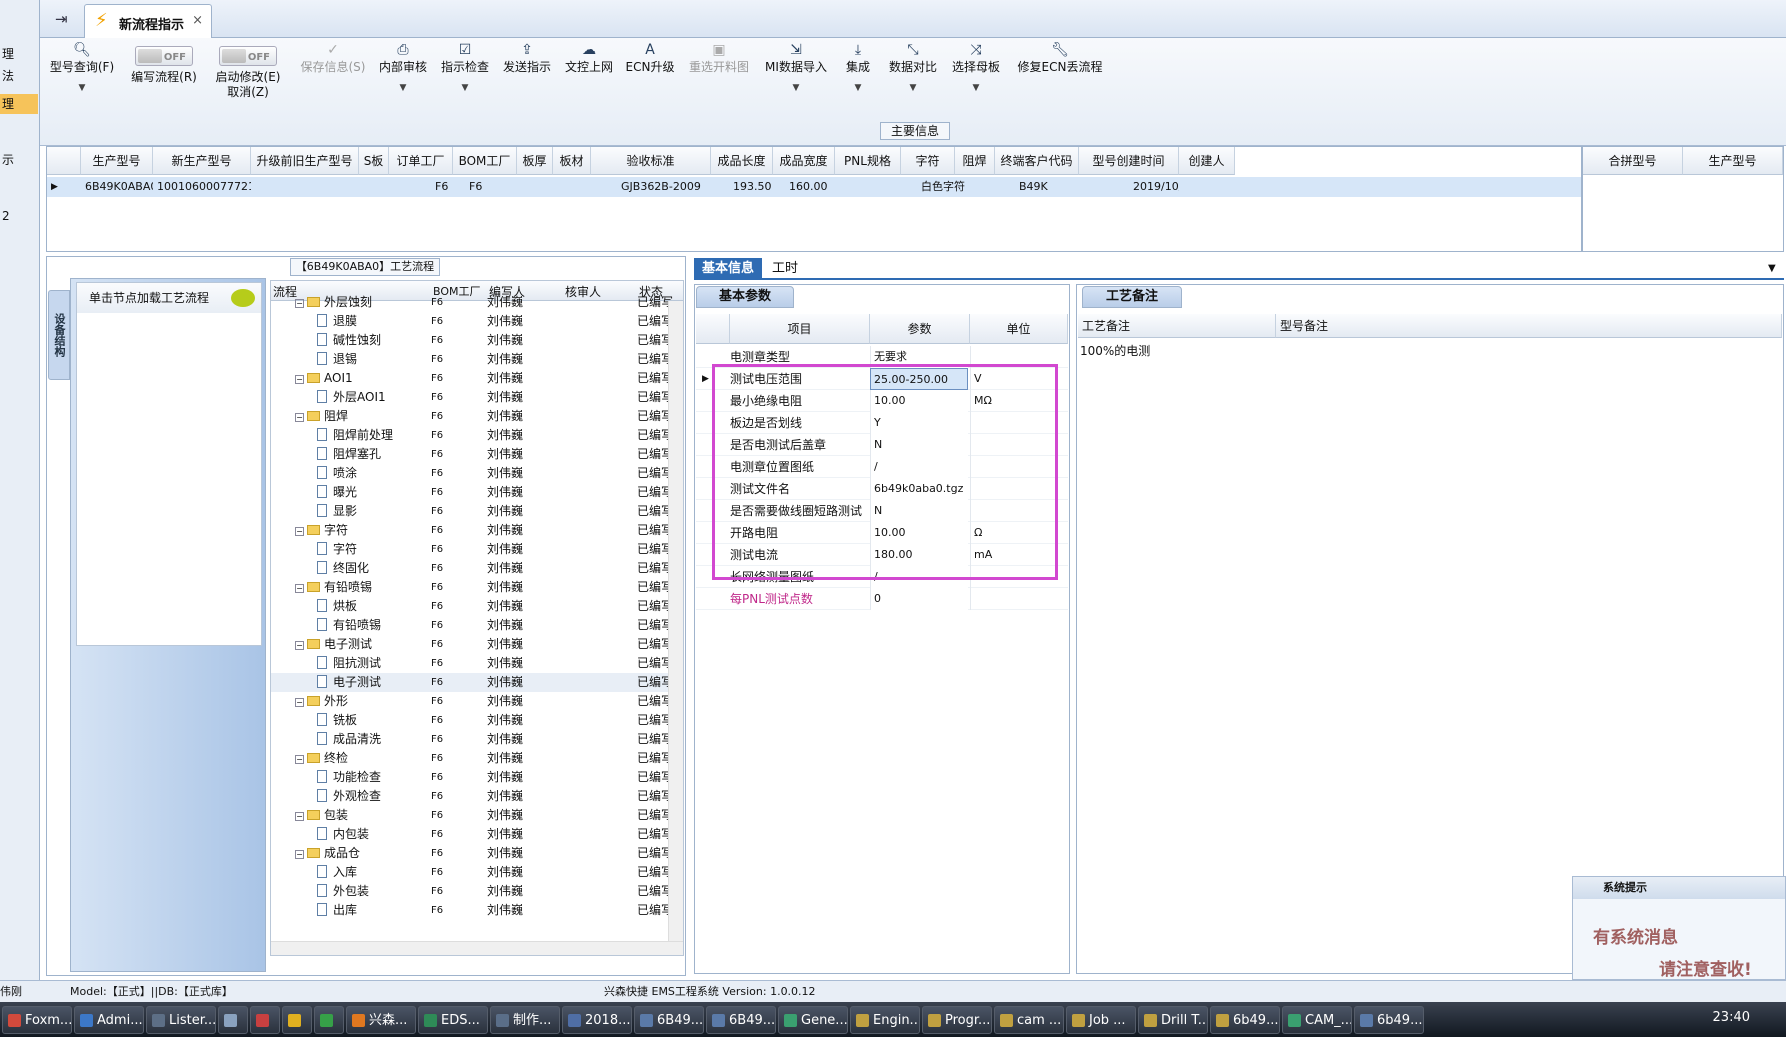 This screenshot has height=1037, width=1786. Describe the element at coordinates (1037, 187) in the screenshot. I see `grid-cell: B49K` at that location.